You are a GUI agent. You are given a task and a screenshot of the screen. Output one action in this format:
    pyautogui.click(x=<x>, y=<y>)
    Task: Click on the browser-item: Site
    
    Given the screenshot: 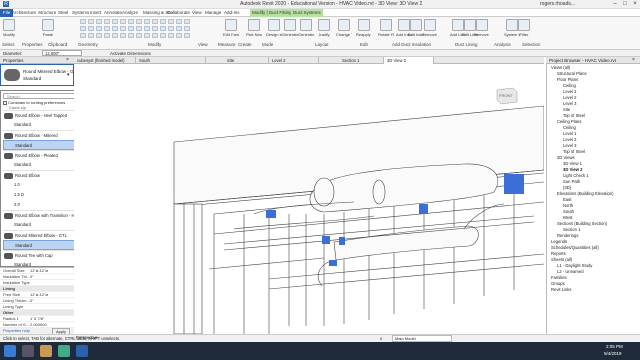 What is the action you would take?
    pyautogui.click(x=566, y=109)
    